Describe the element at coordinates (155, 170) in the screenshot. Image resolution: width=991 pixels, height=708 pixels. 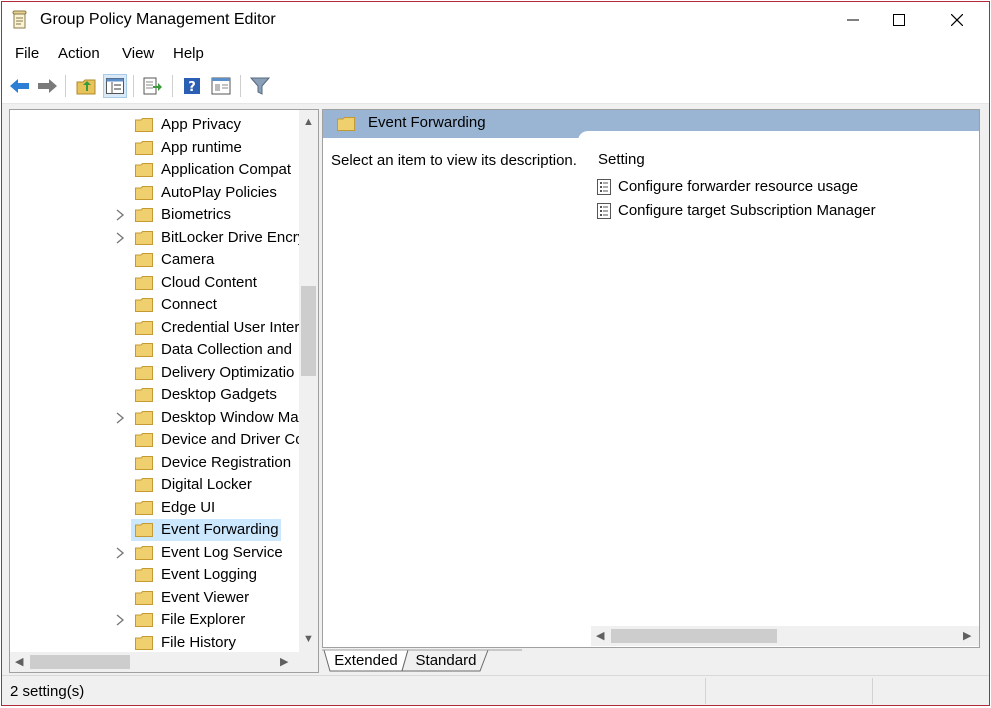
I see `tree-item: Application Compat` at that location.